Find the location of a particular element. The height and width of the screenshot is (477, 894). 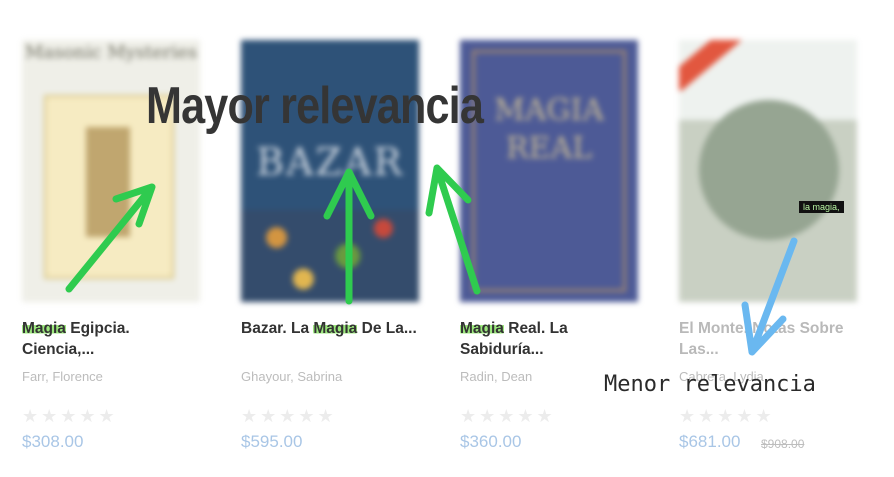

blue-arrow-icon is located at coordinates (769, 296).